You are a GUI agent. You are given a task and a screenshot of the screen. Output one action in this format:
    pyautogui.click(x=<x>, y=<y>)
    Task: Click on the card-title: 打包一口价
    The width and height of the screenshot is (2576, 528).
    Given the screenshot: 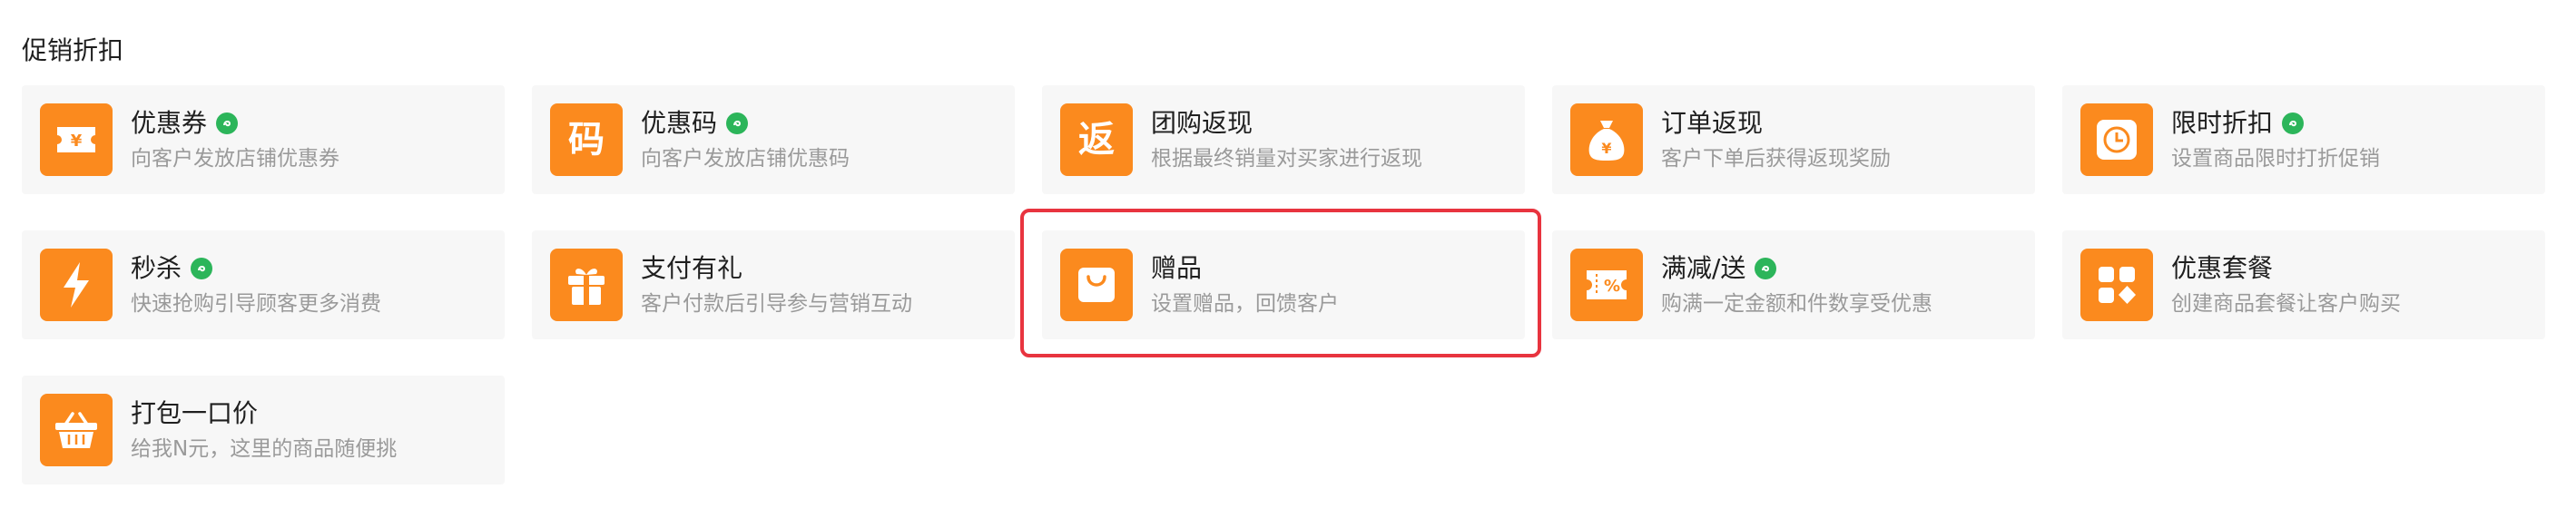 What is the action you would take?
    pyautogui.click(x=195, y=413)
    